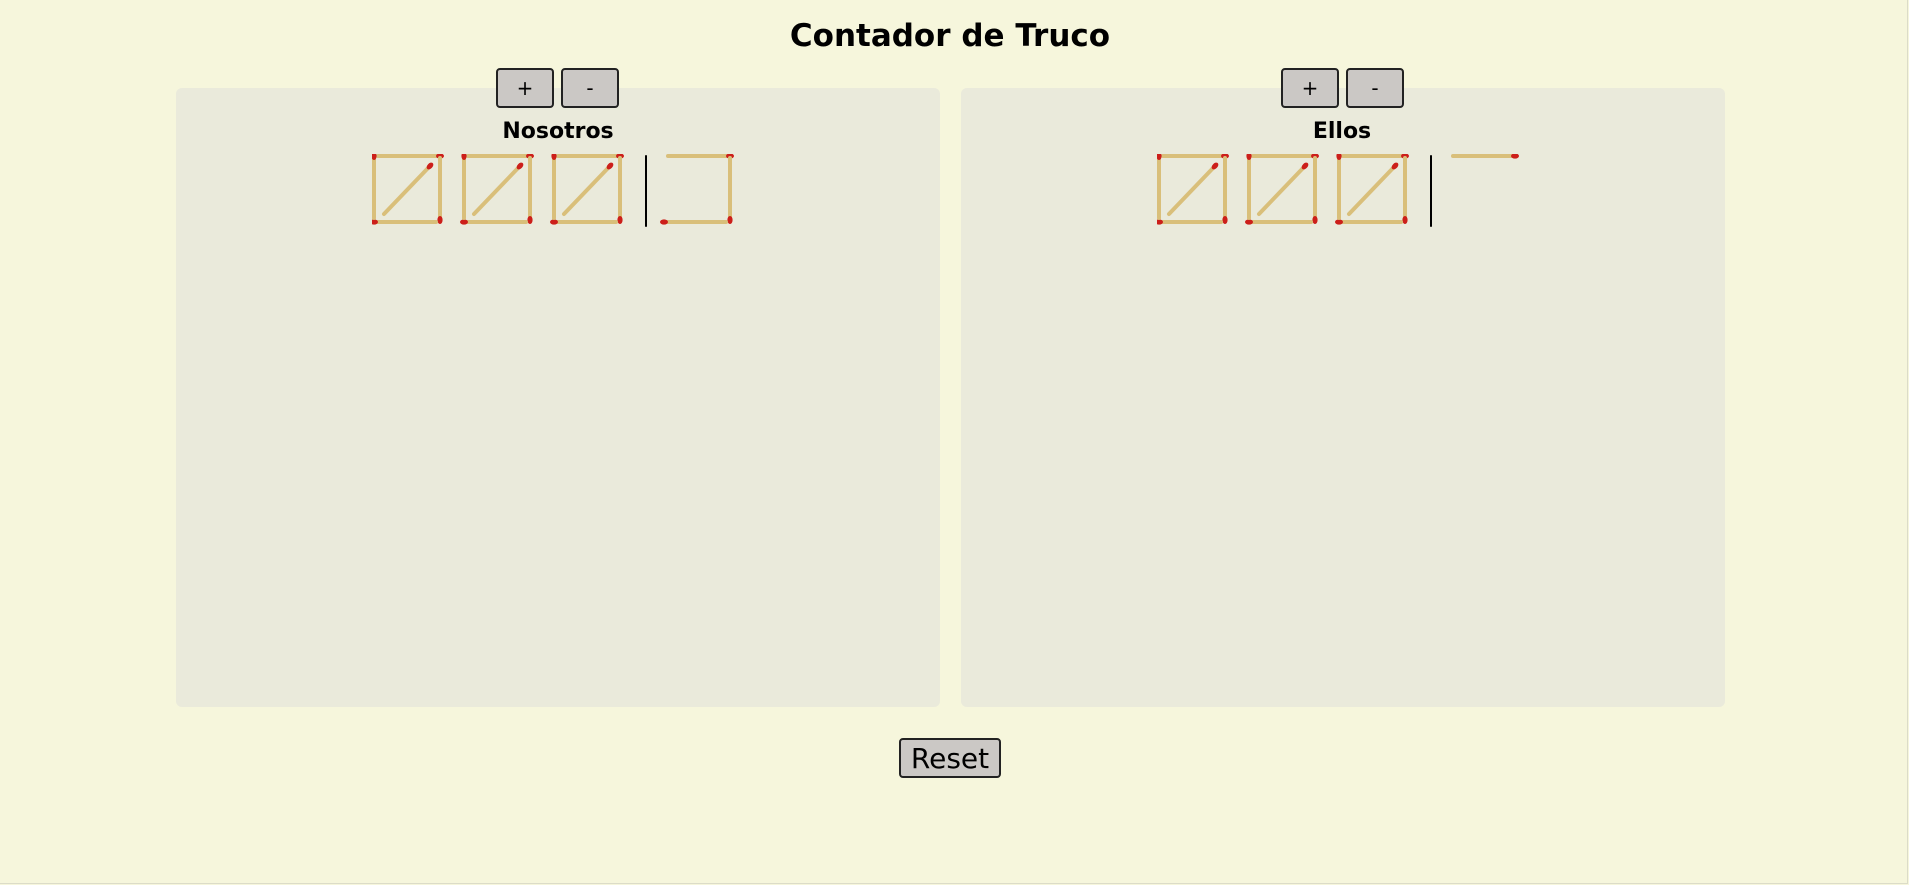  Describe the element at coordinates (1342, 131) in the screenshot. I see `team-name-ellos: Ellos` at that location.